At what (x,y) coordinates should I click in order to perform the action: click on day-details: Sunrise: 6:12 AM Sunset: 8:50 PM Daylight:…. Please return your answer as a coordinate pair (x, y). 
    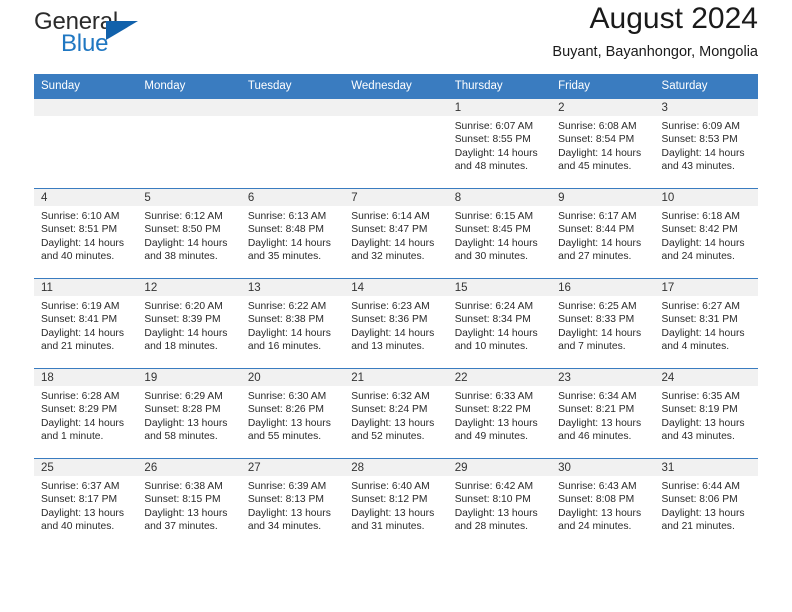
    Looking at the image, I should click on (188, 234).